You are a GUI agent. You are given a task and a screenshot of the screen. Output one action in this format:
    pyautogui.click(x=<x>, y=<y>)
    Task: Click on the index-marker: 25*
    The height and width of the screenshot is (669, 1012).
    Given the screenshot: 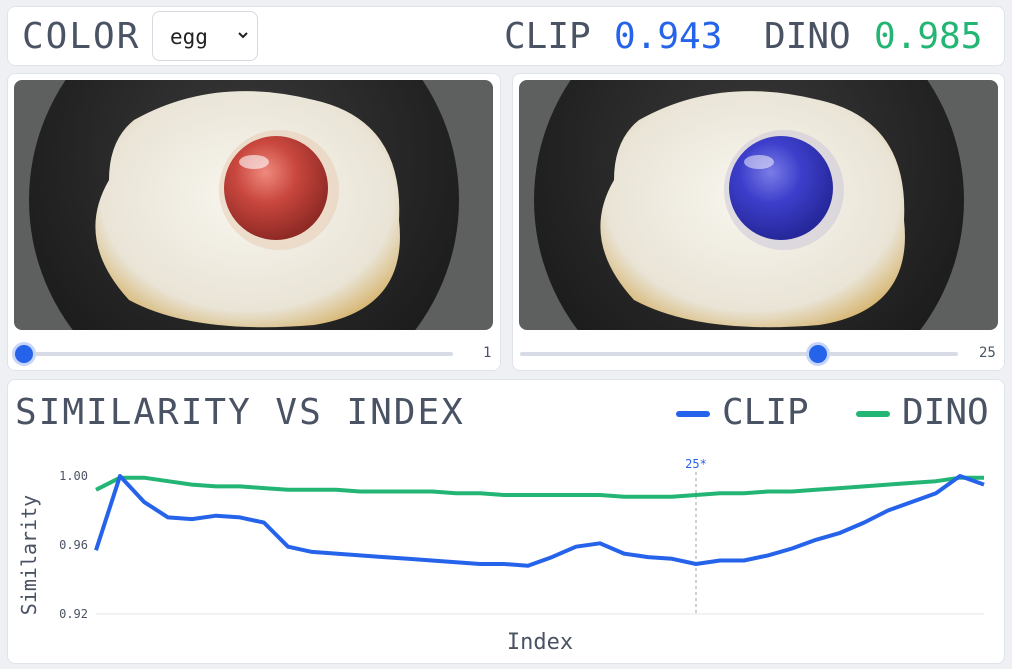 What is the action you would take?
    pyautogui.click(x=696, y=535)
    